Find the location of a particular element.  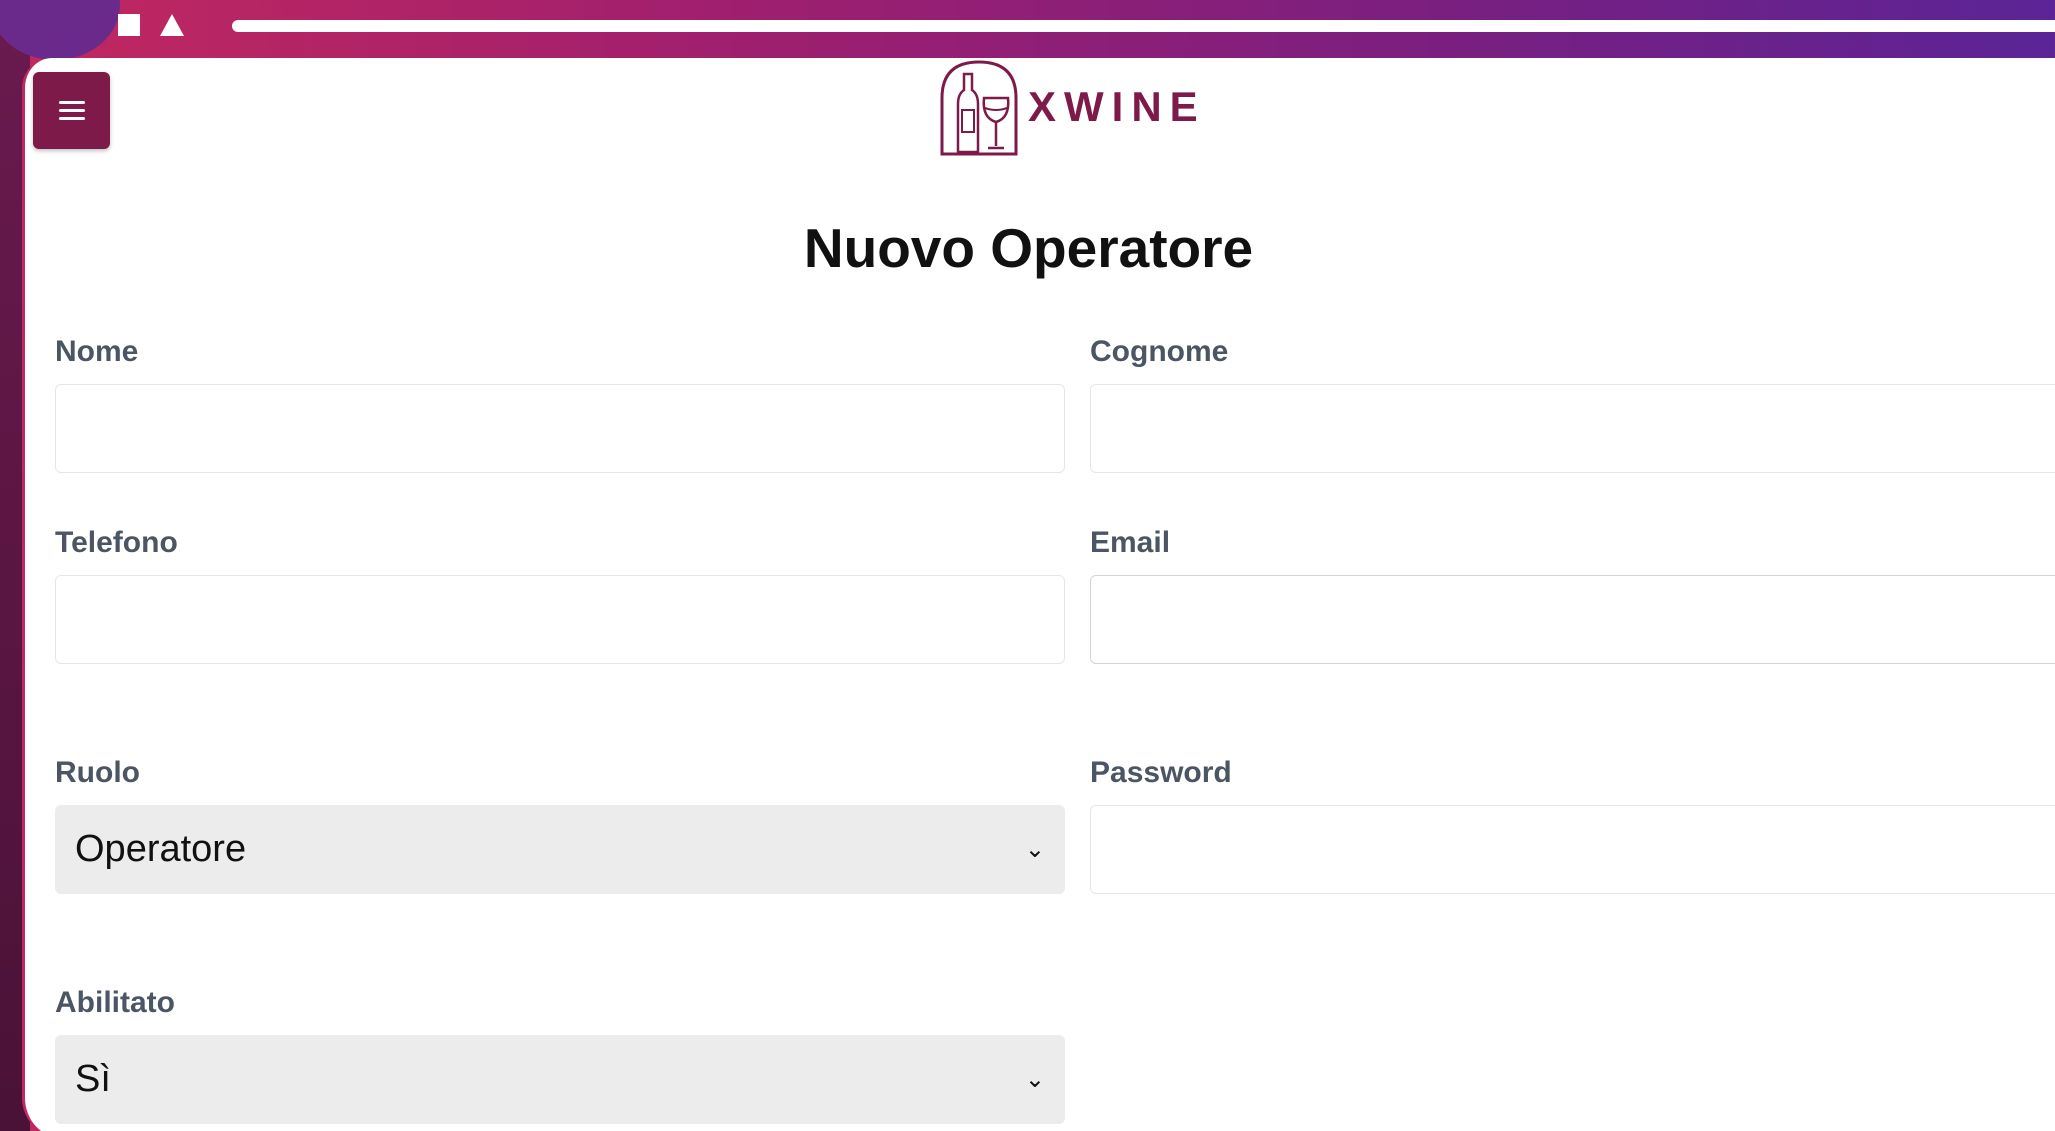

telefono-label: Telefono is located at coordinates (116, 542).